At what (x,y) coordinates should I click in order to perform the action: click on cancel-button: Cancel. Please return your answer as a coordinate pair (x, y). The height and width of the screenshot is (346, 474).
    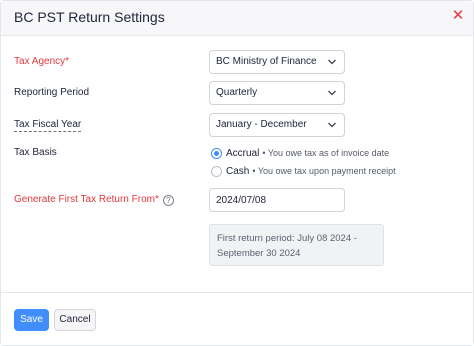
    Looking at the image, I should click on (75, 320).